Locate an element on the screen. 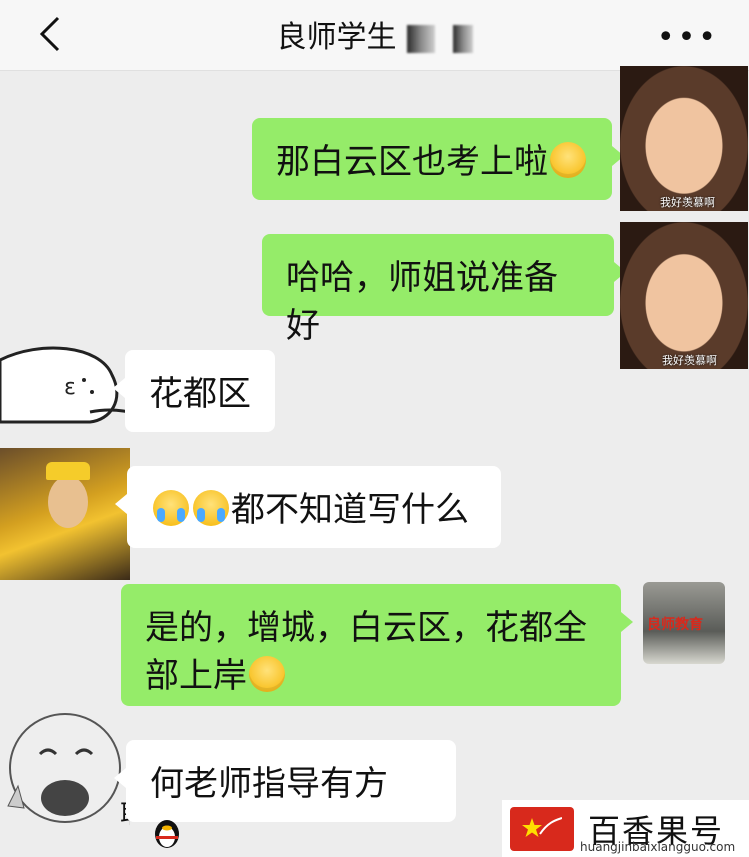 The width and height of the screenshot is (749, 857). chat-header: 良师学生 ••• is located at coordinates (374, 35).